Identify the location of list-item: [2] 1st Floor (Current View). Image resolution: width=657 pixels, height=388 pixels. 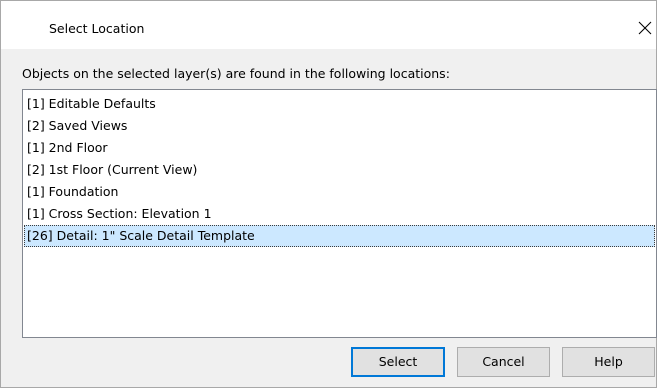
(339, 170).